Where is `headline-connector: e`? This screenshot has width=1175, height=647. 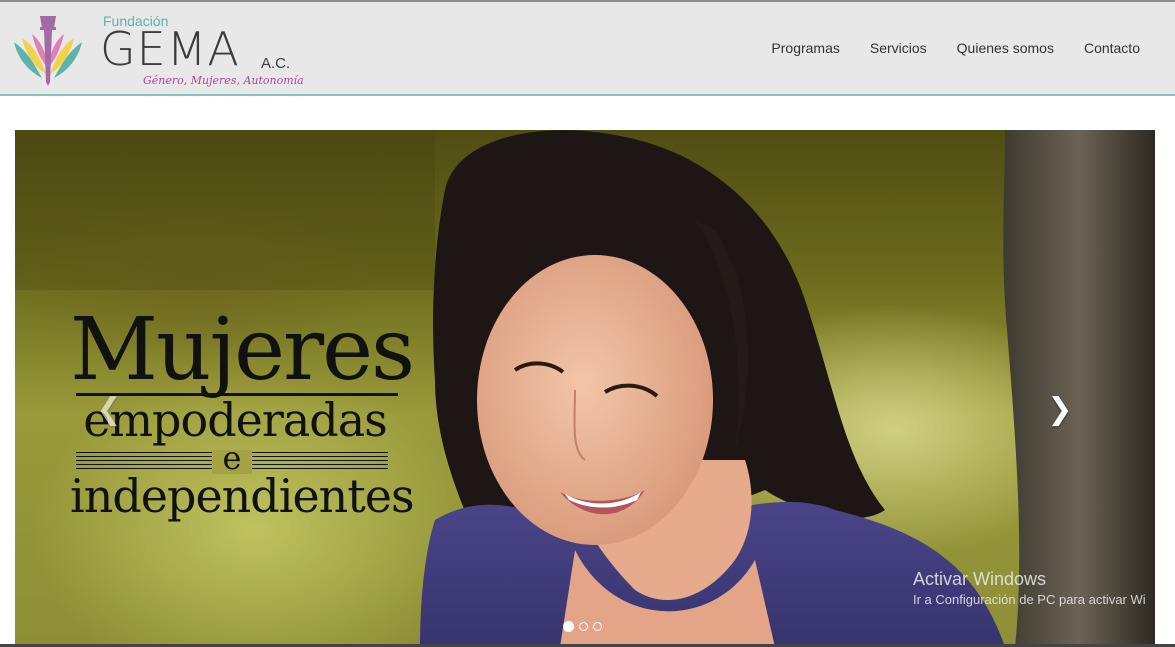 headline-connector: e is located at coordinates (232, 458).